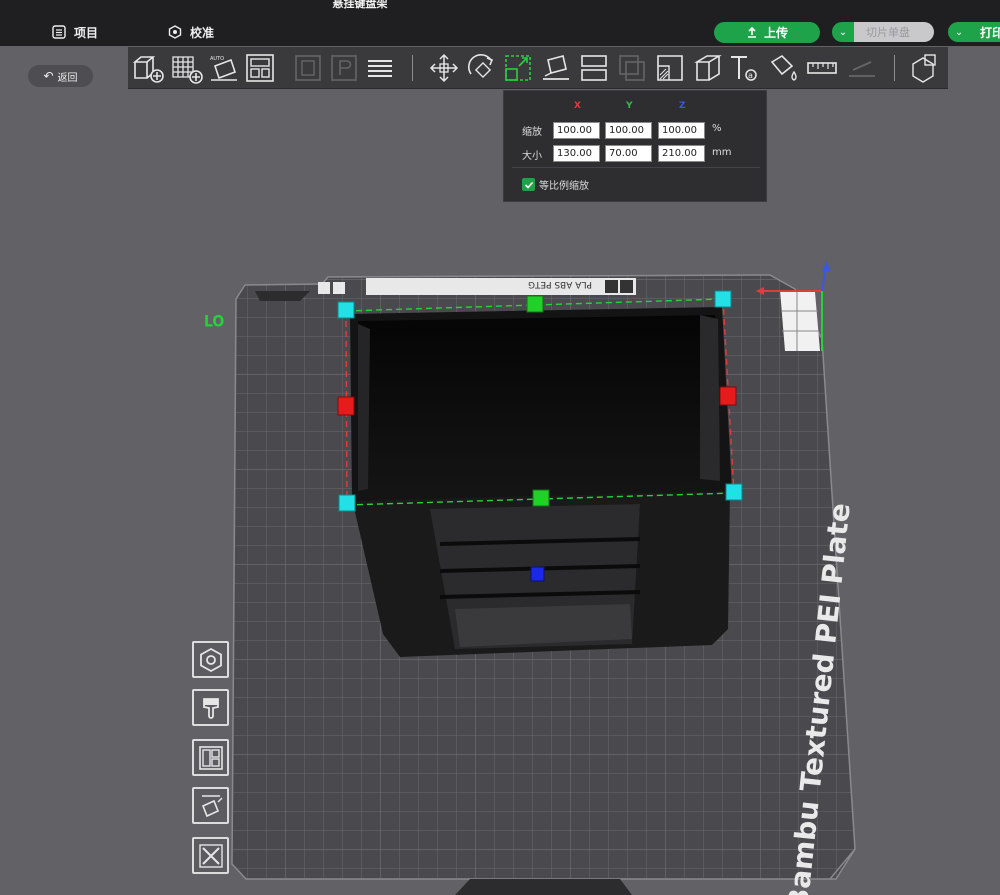  I want to click on checkmark-icon, so click(528, 185).